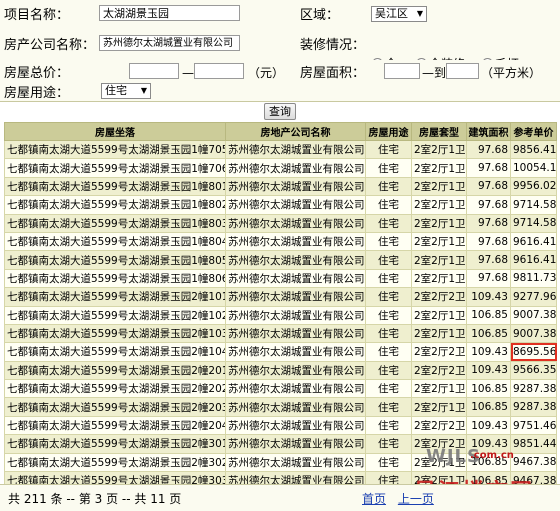  What do you see at coordinates (37, 73) in the screenshot?
I see `total-price-label: 房屋总价：` at bounding box center [37, 73].